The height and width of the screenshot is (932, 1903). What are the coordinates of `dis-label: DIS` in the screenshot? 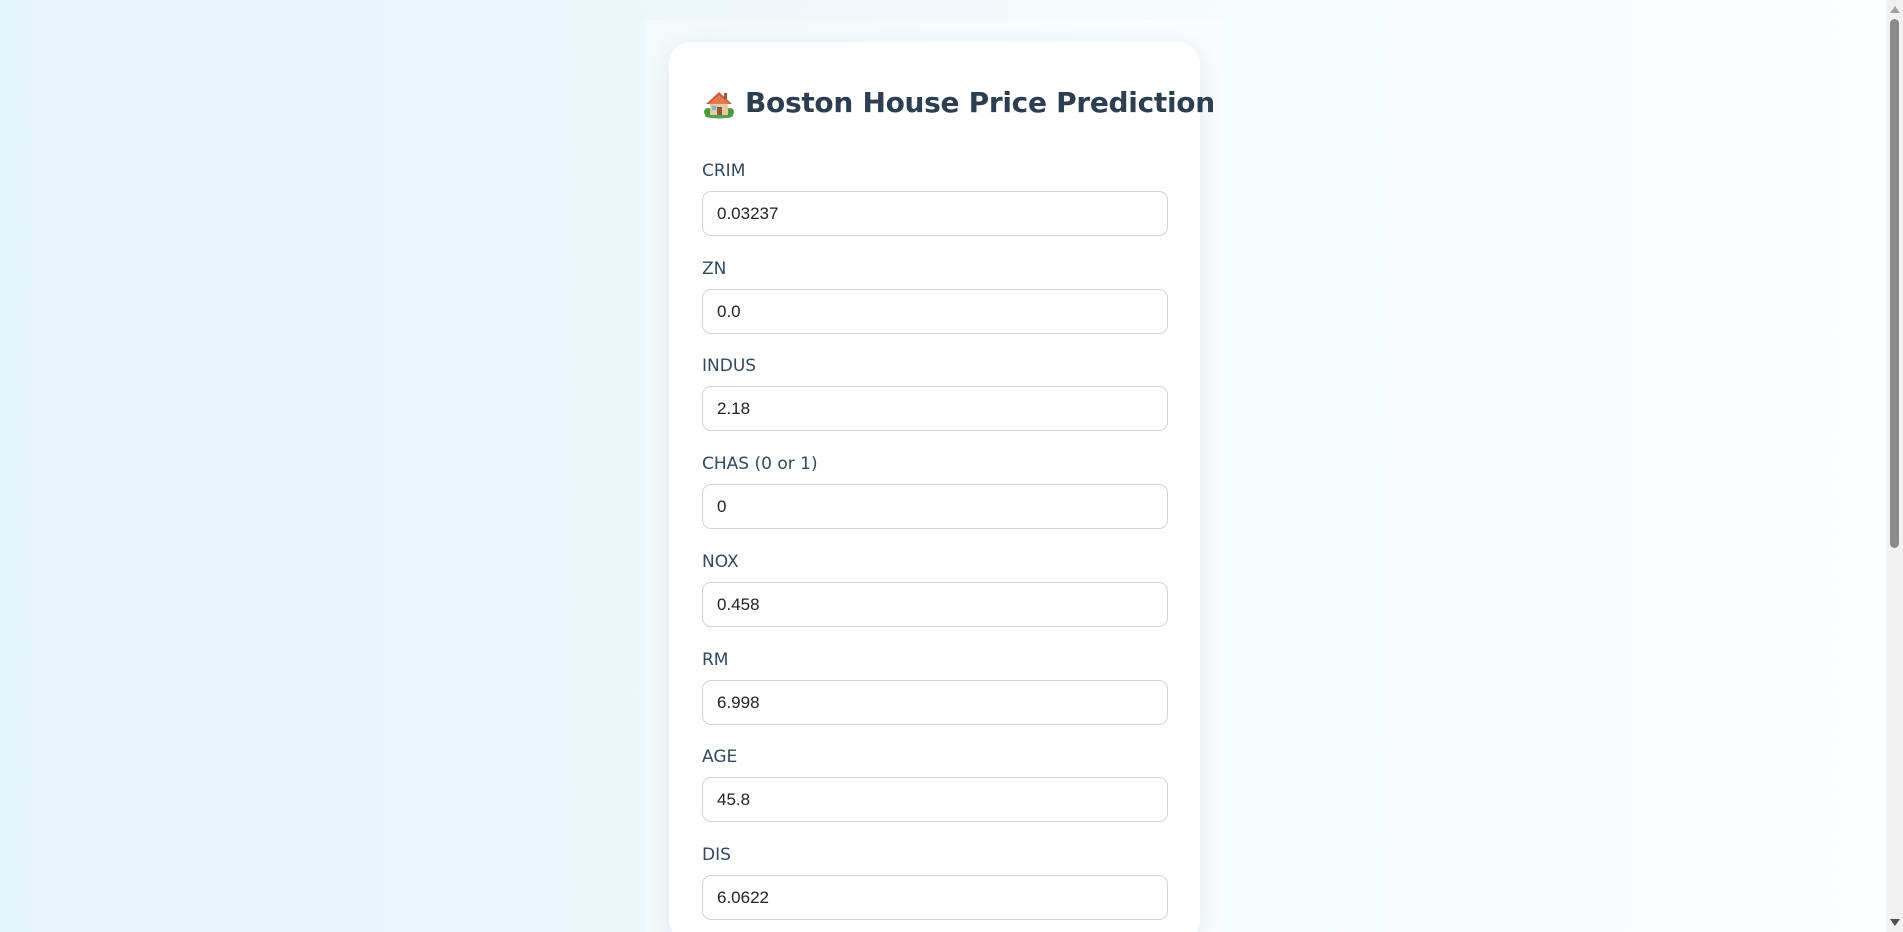 It's located at (716, 855).